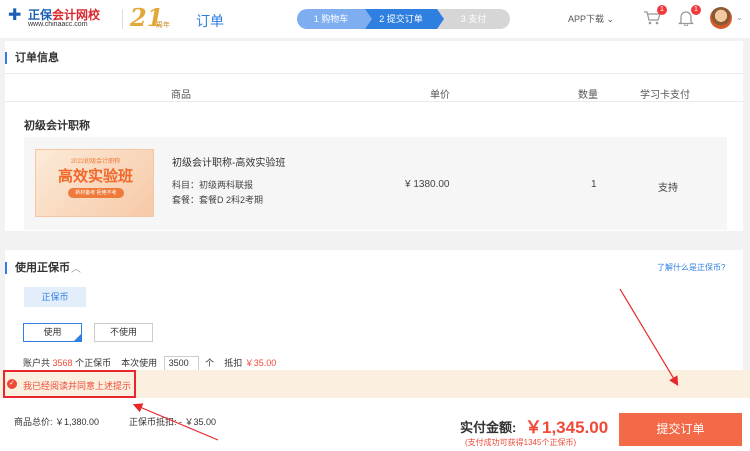  Describe the element at coordinates (375, 384) in the screenshot. I see `agreement-bar: ✓ 我已经阅读并同意上述提示` at that location.